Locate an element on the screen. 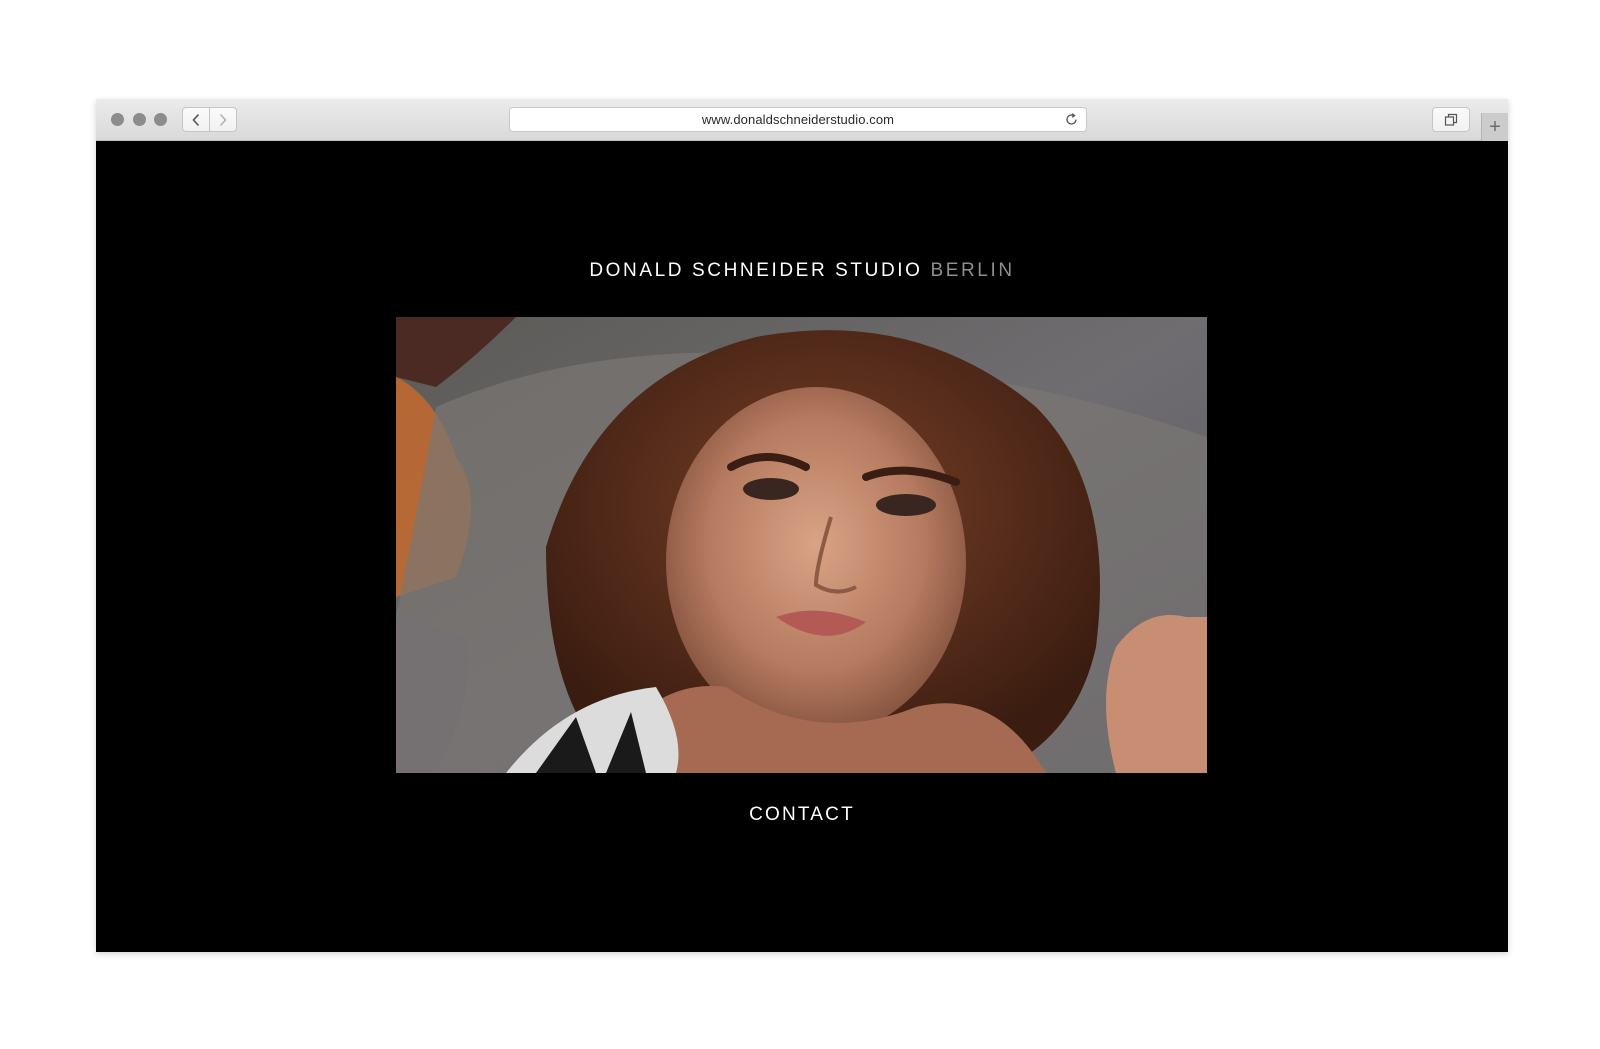 This screenshot has width=1600, height=1049. browser-toolbar: www.donaldschneiderstudio.com + is located at coordinates (802, 120).